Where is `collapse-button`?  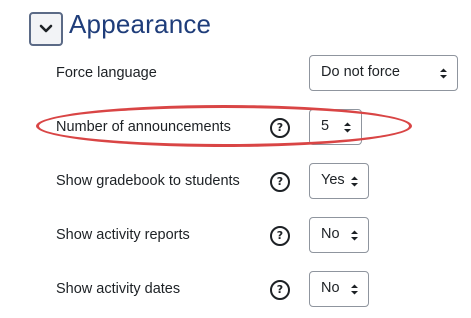
collapse-button is located at coordinates (46, 29).